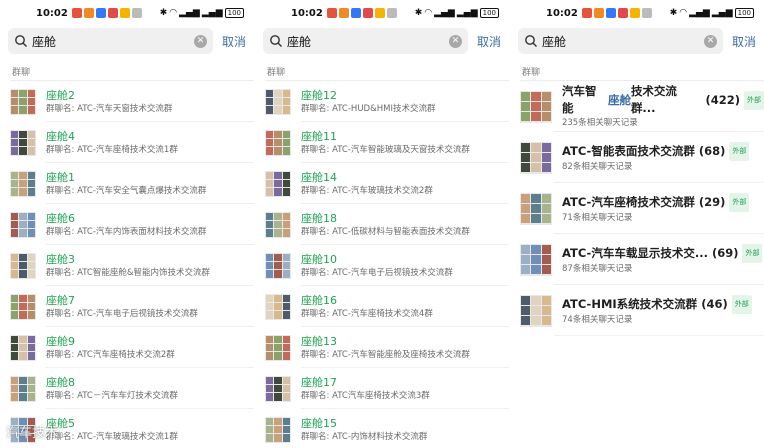 This screenshot has width=764, height=448. I want to click on title-number: 2, so click(71, 95).